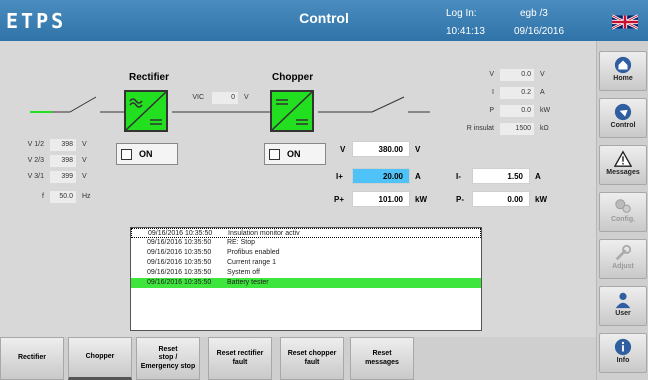 The height and width of the screenshot is (380, 648). I want to click on setpoint-v-input: 380.00, so click(381, 149).